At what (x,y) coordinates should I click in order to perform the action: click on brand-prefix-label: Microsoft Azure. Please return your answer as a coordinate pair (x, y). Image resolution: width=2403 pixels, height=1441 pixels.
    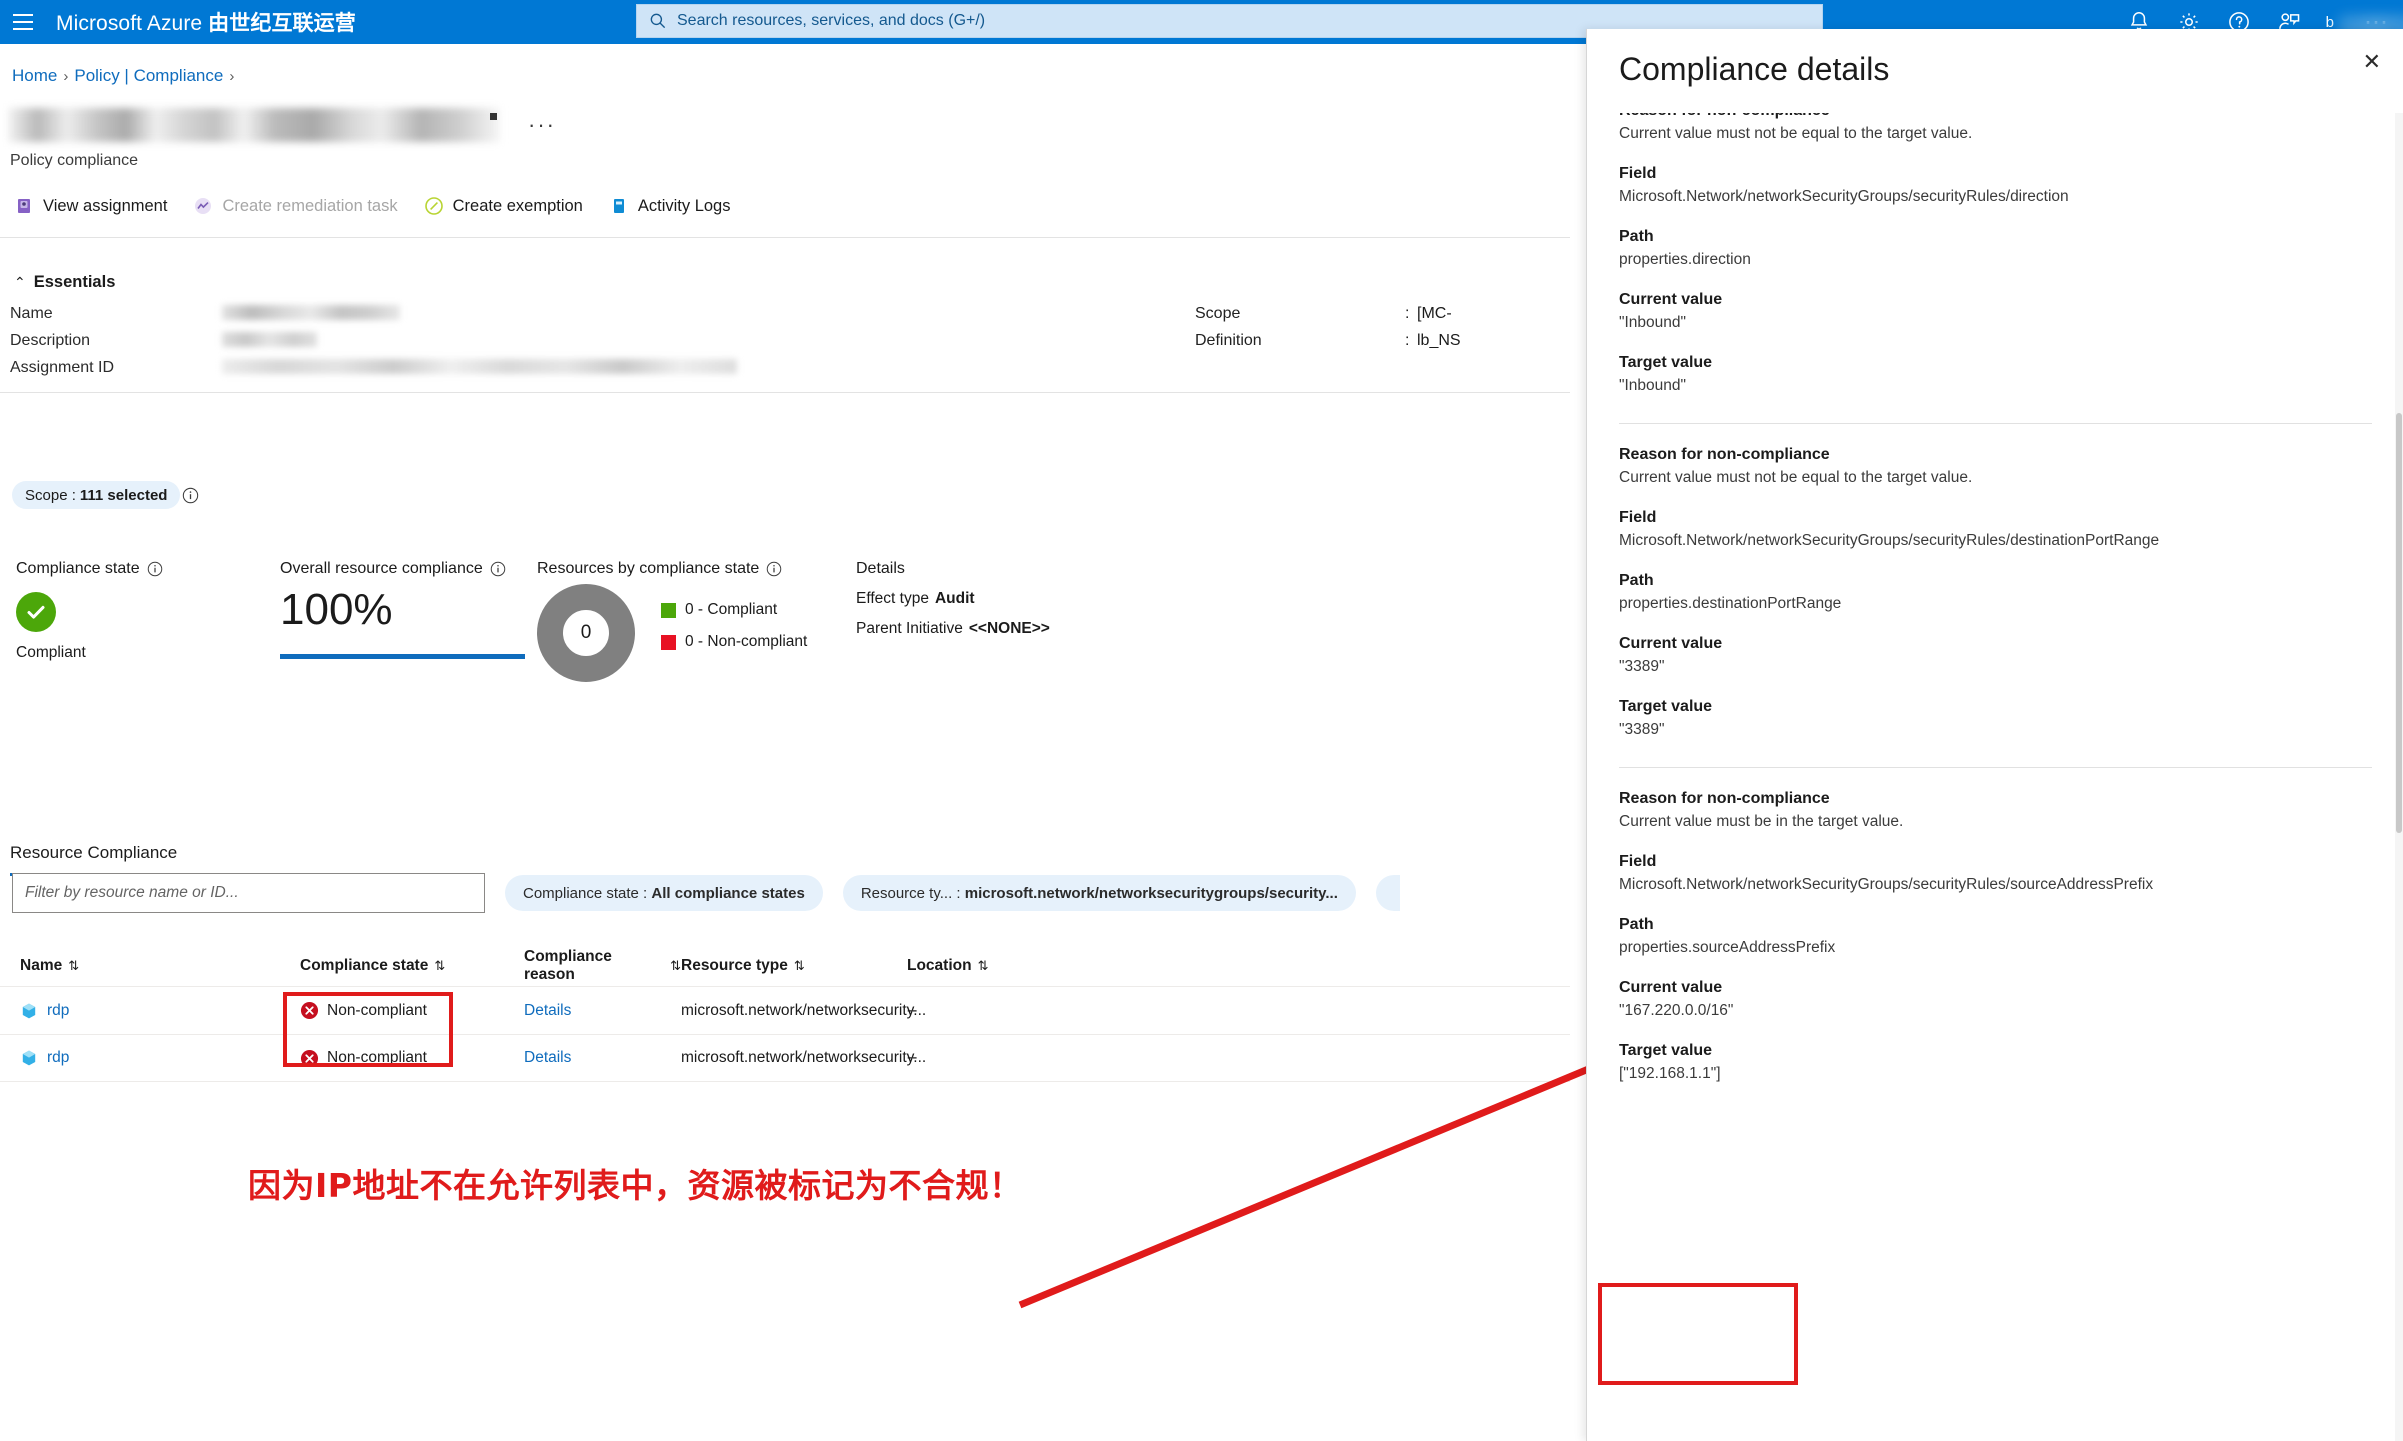
    Looking at the image, I should click on (132, 23).